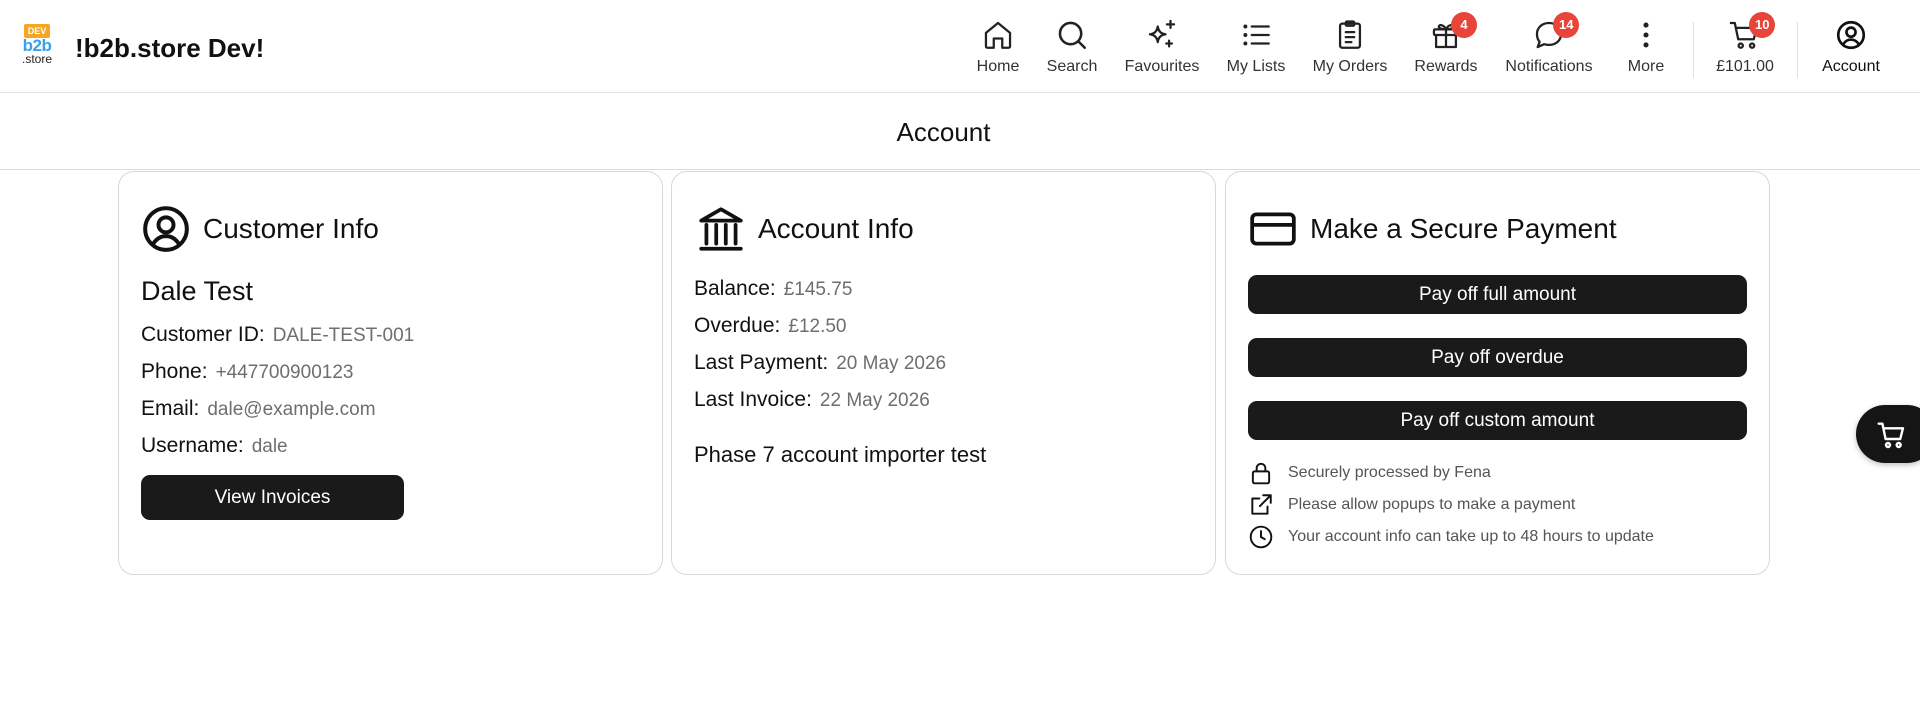 The width and height of the screenshot is (1920, 715). I want to click on nav-cart: £101.00 10, so click(1745, 44).